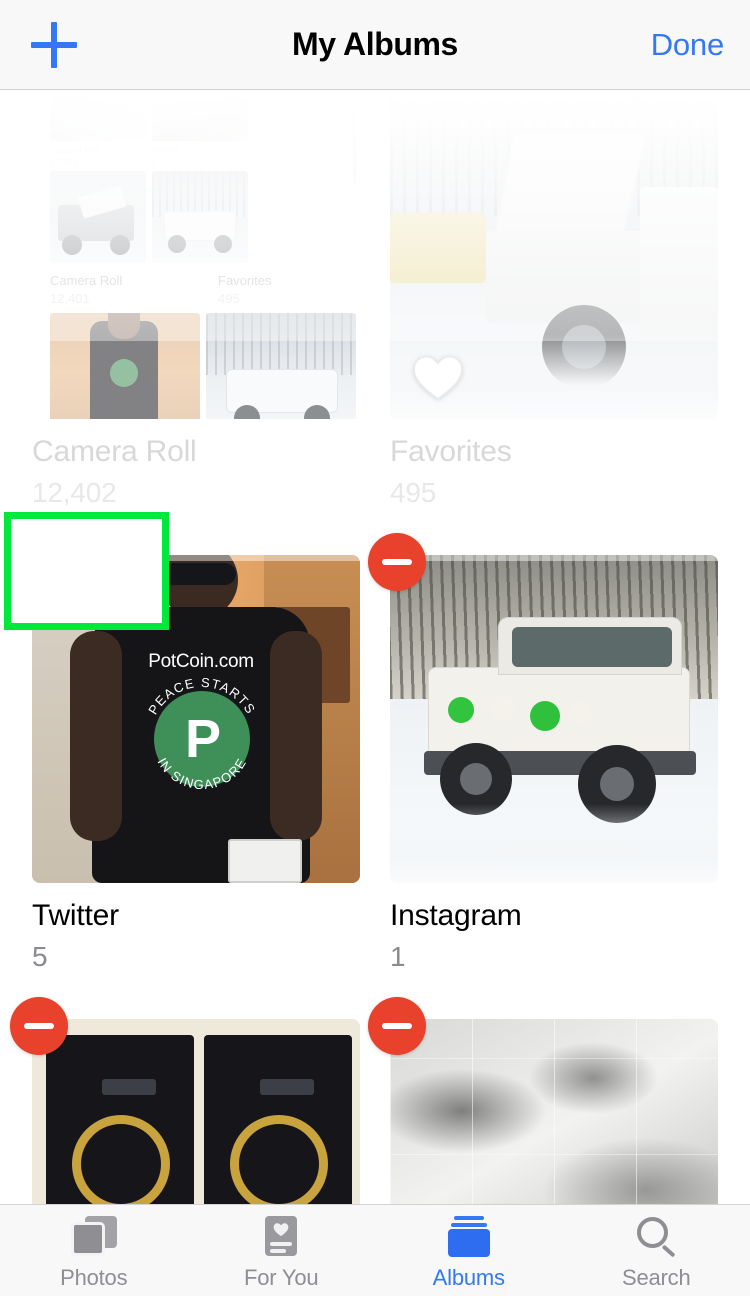  I want to click on search-icon, so click(656, 1237).